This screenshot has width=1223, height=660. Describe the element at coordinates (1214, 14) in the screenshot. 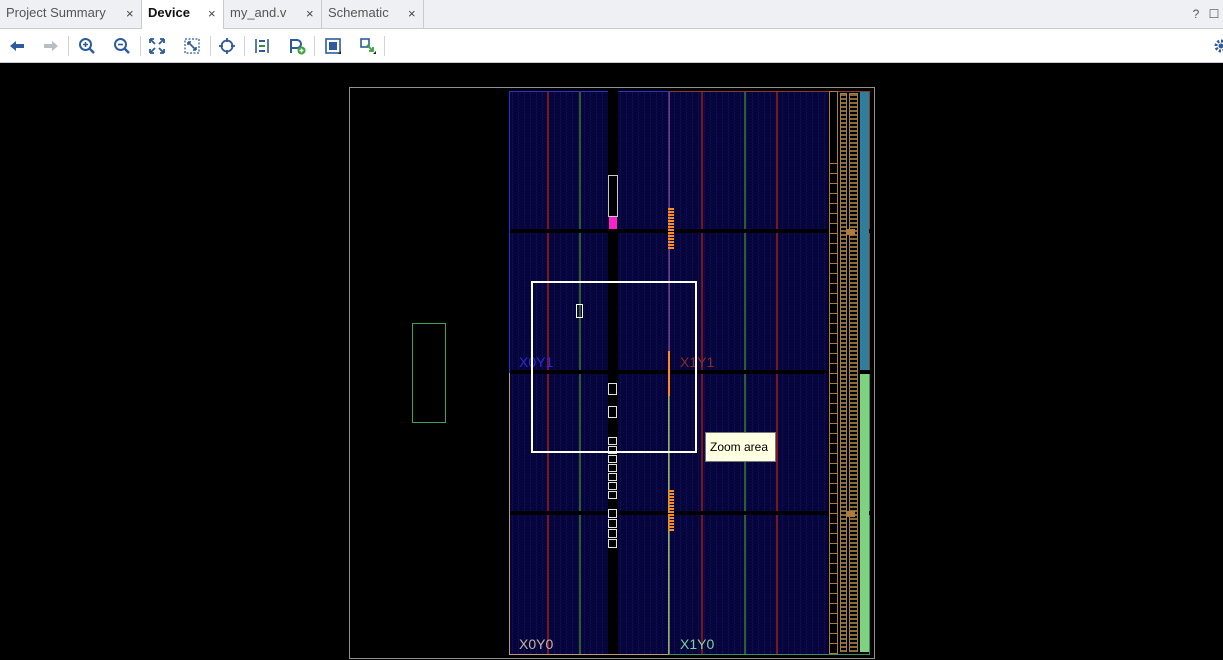

I see `restore-icon: ☐` at that location.